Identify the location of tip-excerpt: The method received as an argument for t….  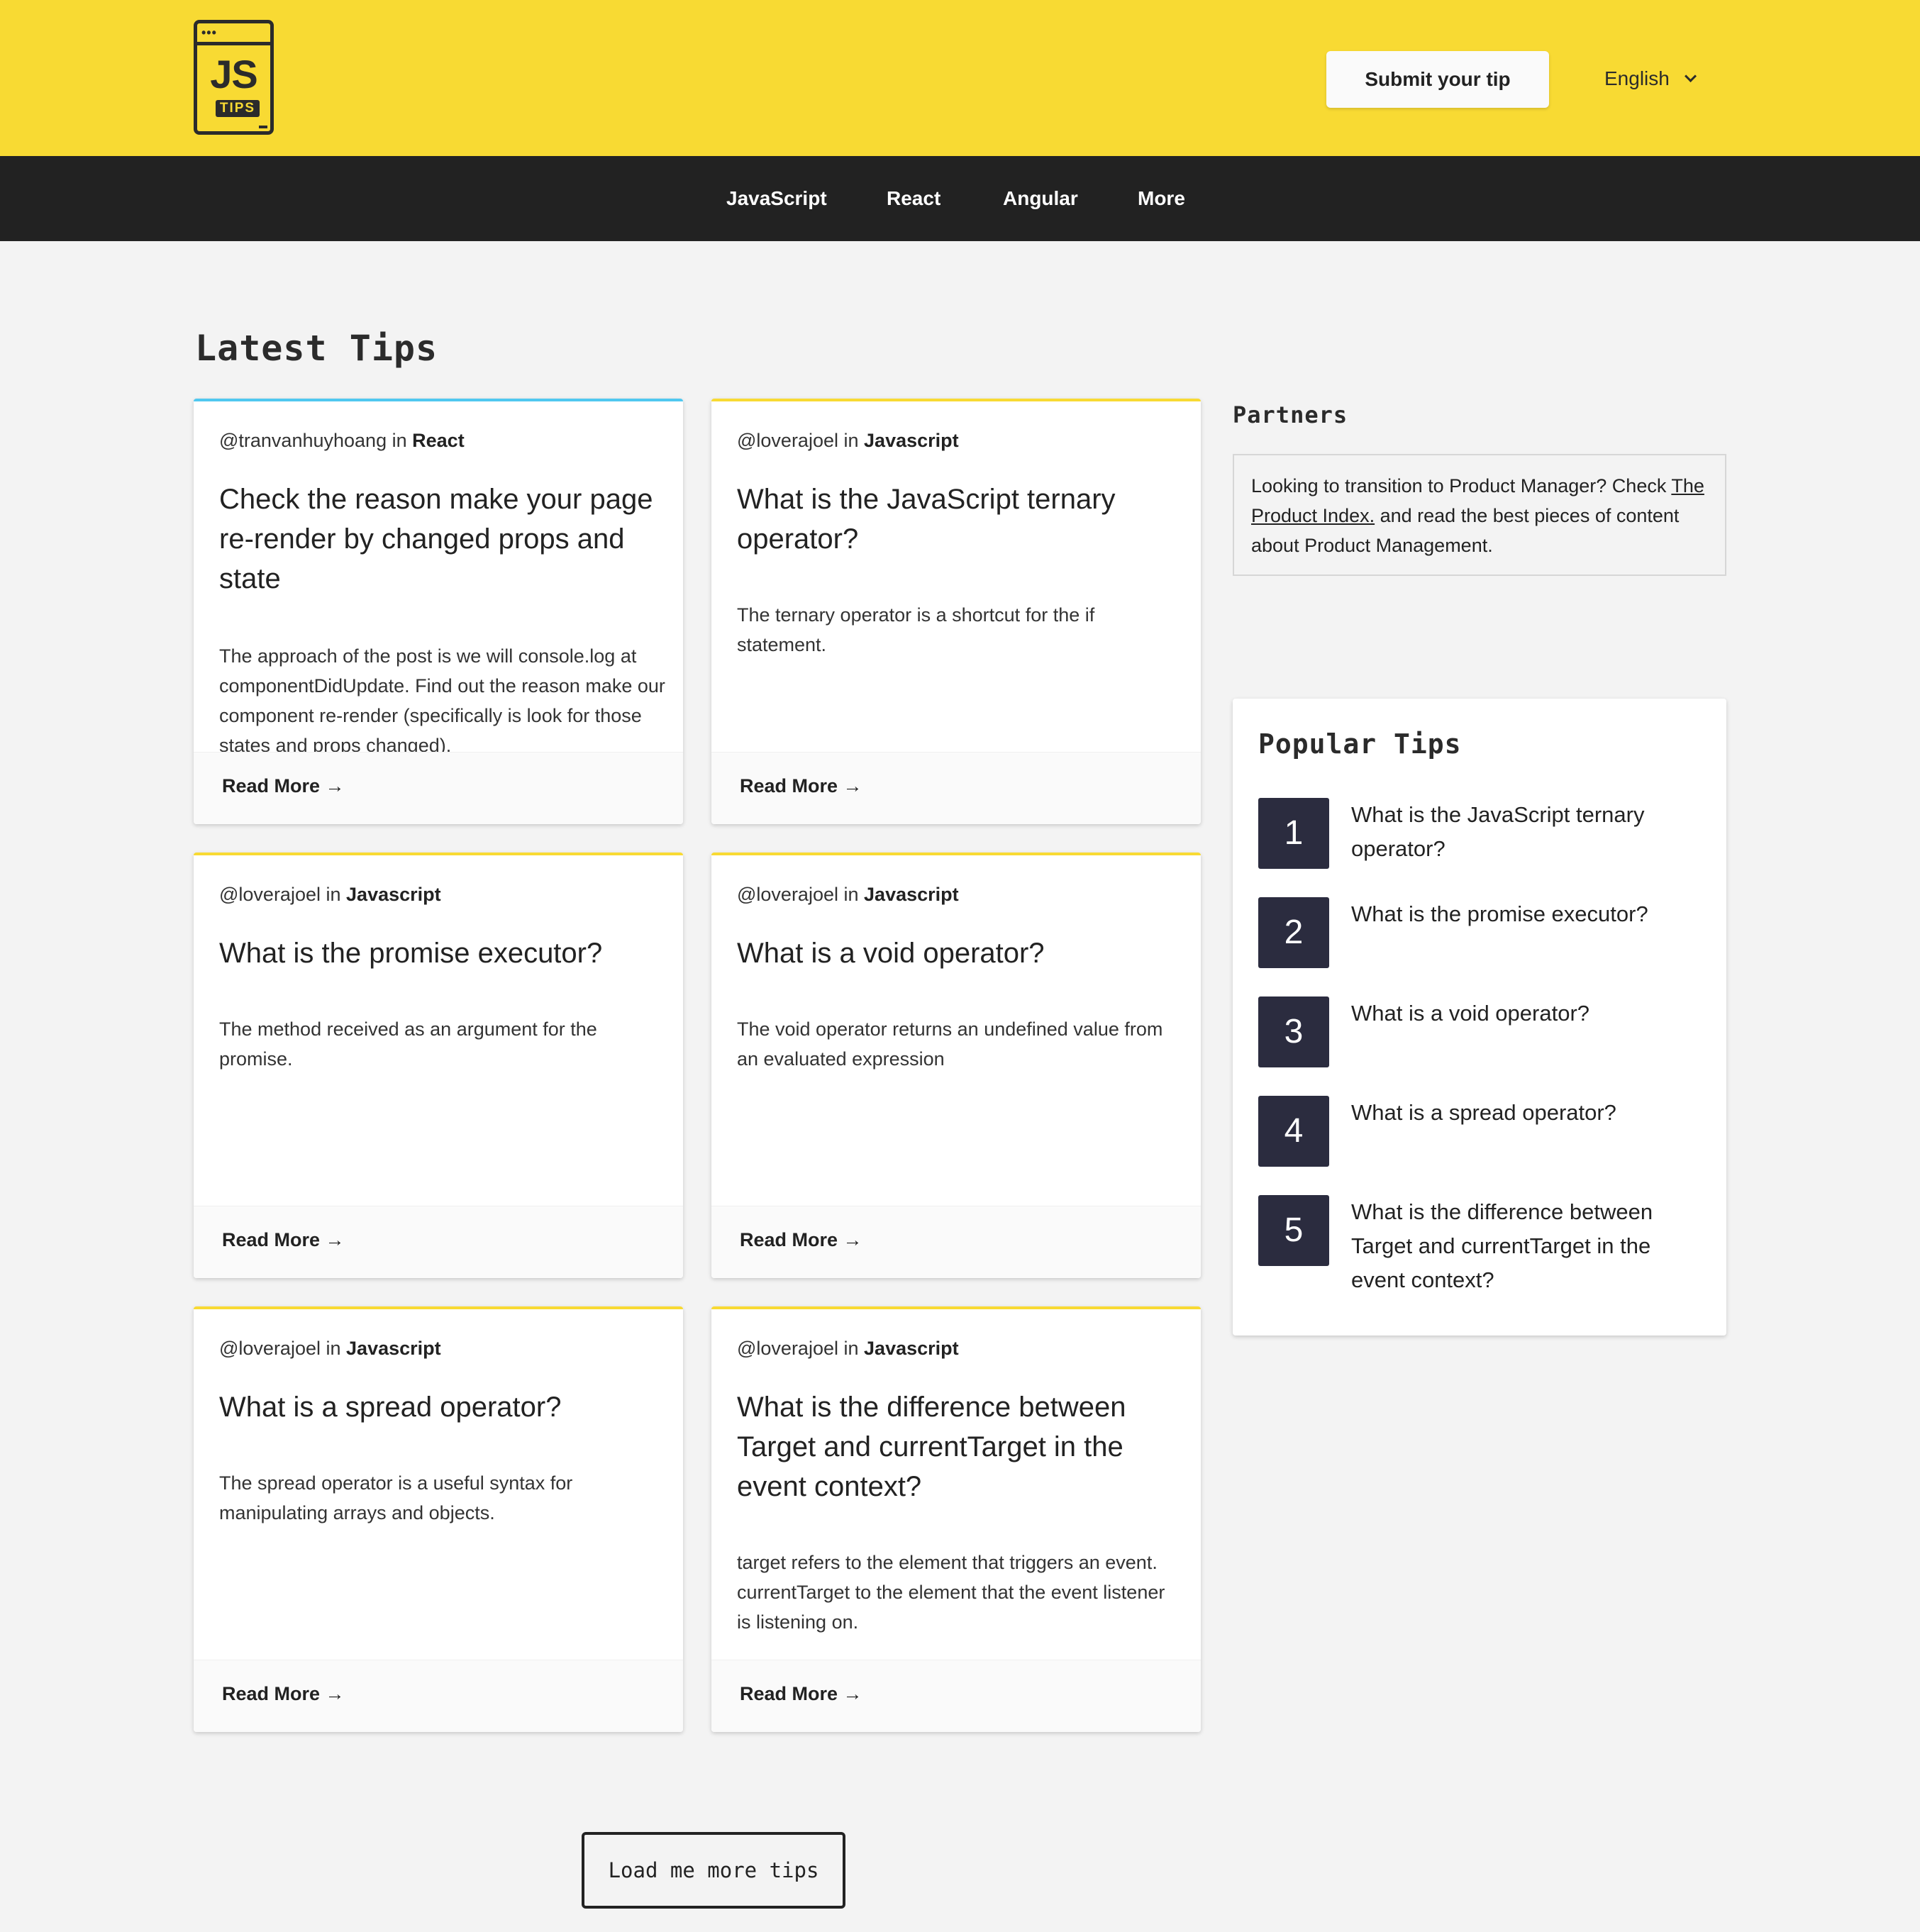
(408, 1044).